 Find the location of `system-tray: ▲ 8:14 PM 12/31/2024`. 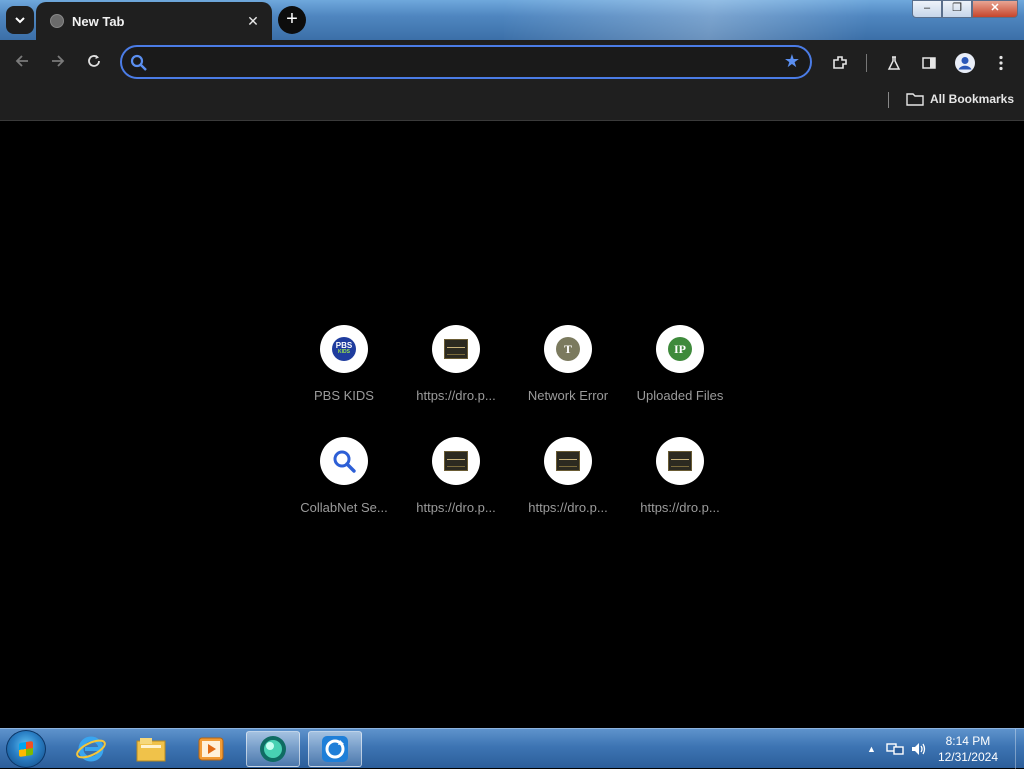

system-tray: ▲ 8:14 PM 12/31/2024 is located at coordinates (941, 749).